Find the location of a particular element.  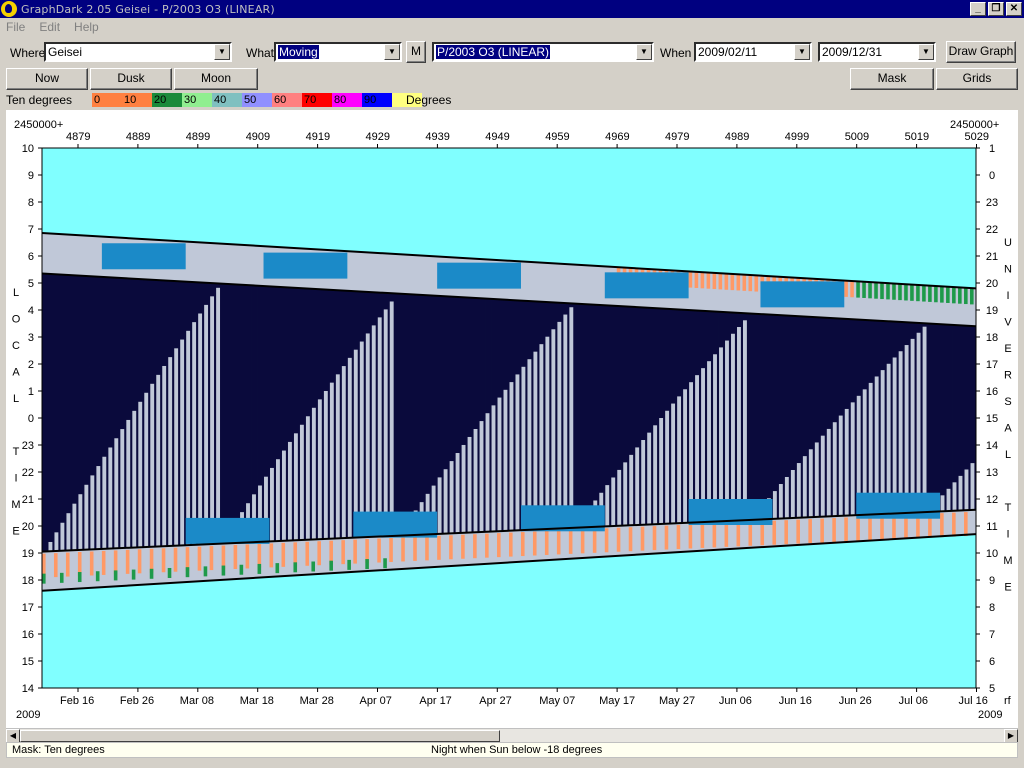

legend-step: 50 is located at coordinates (257, 100).